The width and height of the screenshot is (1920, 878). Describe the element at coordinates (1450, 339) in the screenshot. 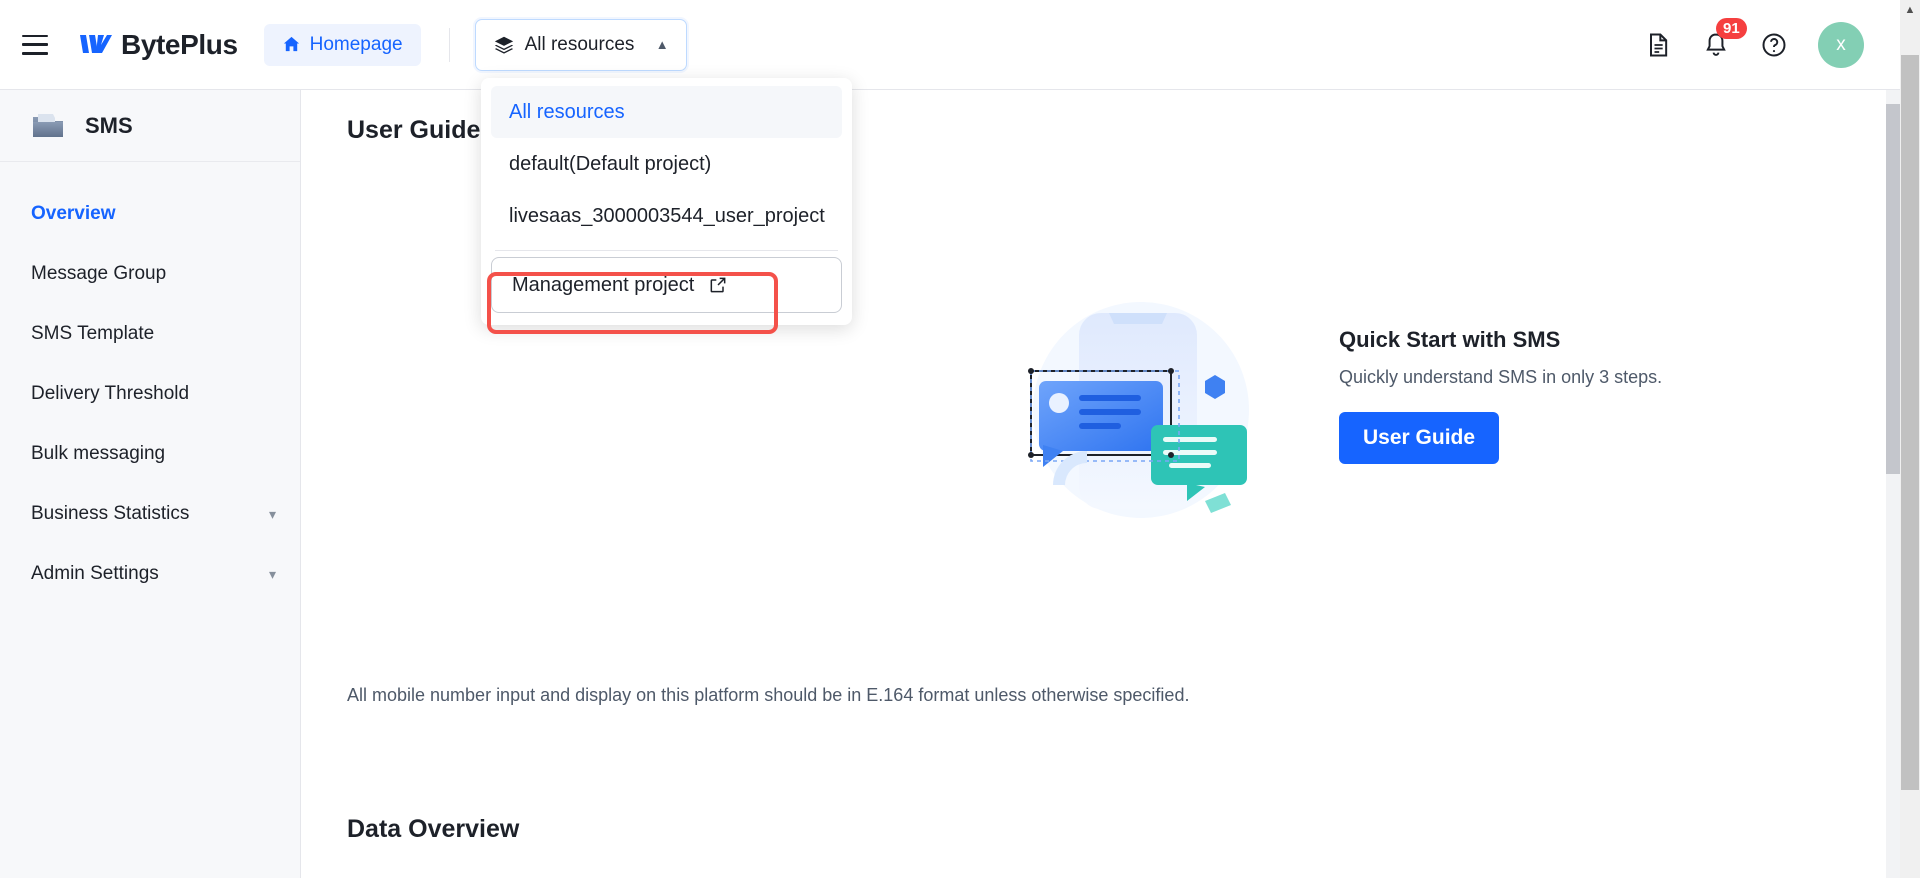

I see `quick-start-heading: Quick Start with SMS` at that location.